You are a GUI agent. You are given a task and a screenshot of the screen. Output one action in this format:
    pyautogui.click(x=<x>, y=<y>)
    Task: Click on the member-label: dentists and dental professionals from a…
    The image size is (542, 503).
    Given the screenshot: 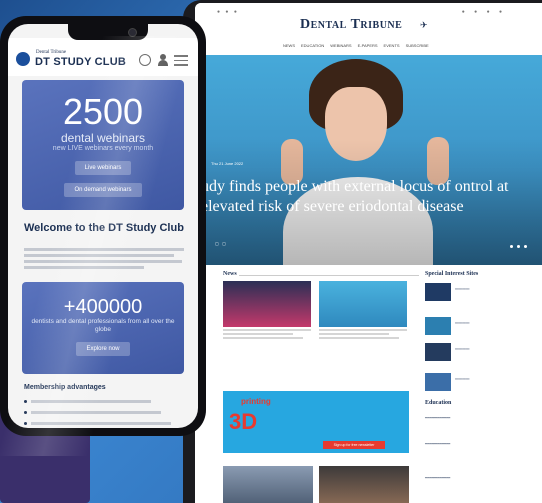 What is the action you would take?
    pyautogui.click(x=103, y=325)
    